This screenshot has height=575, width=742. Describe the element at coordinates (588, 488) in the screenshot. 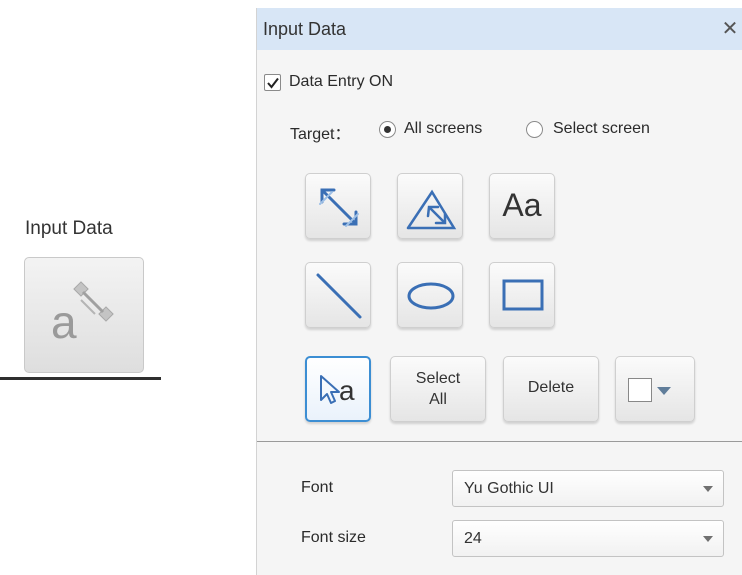

I see `font-select: Yu Gothic UI` at that location.